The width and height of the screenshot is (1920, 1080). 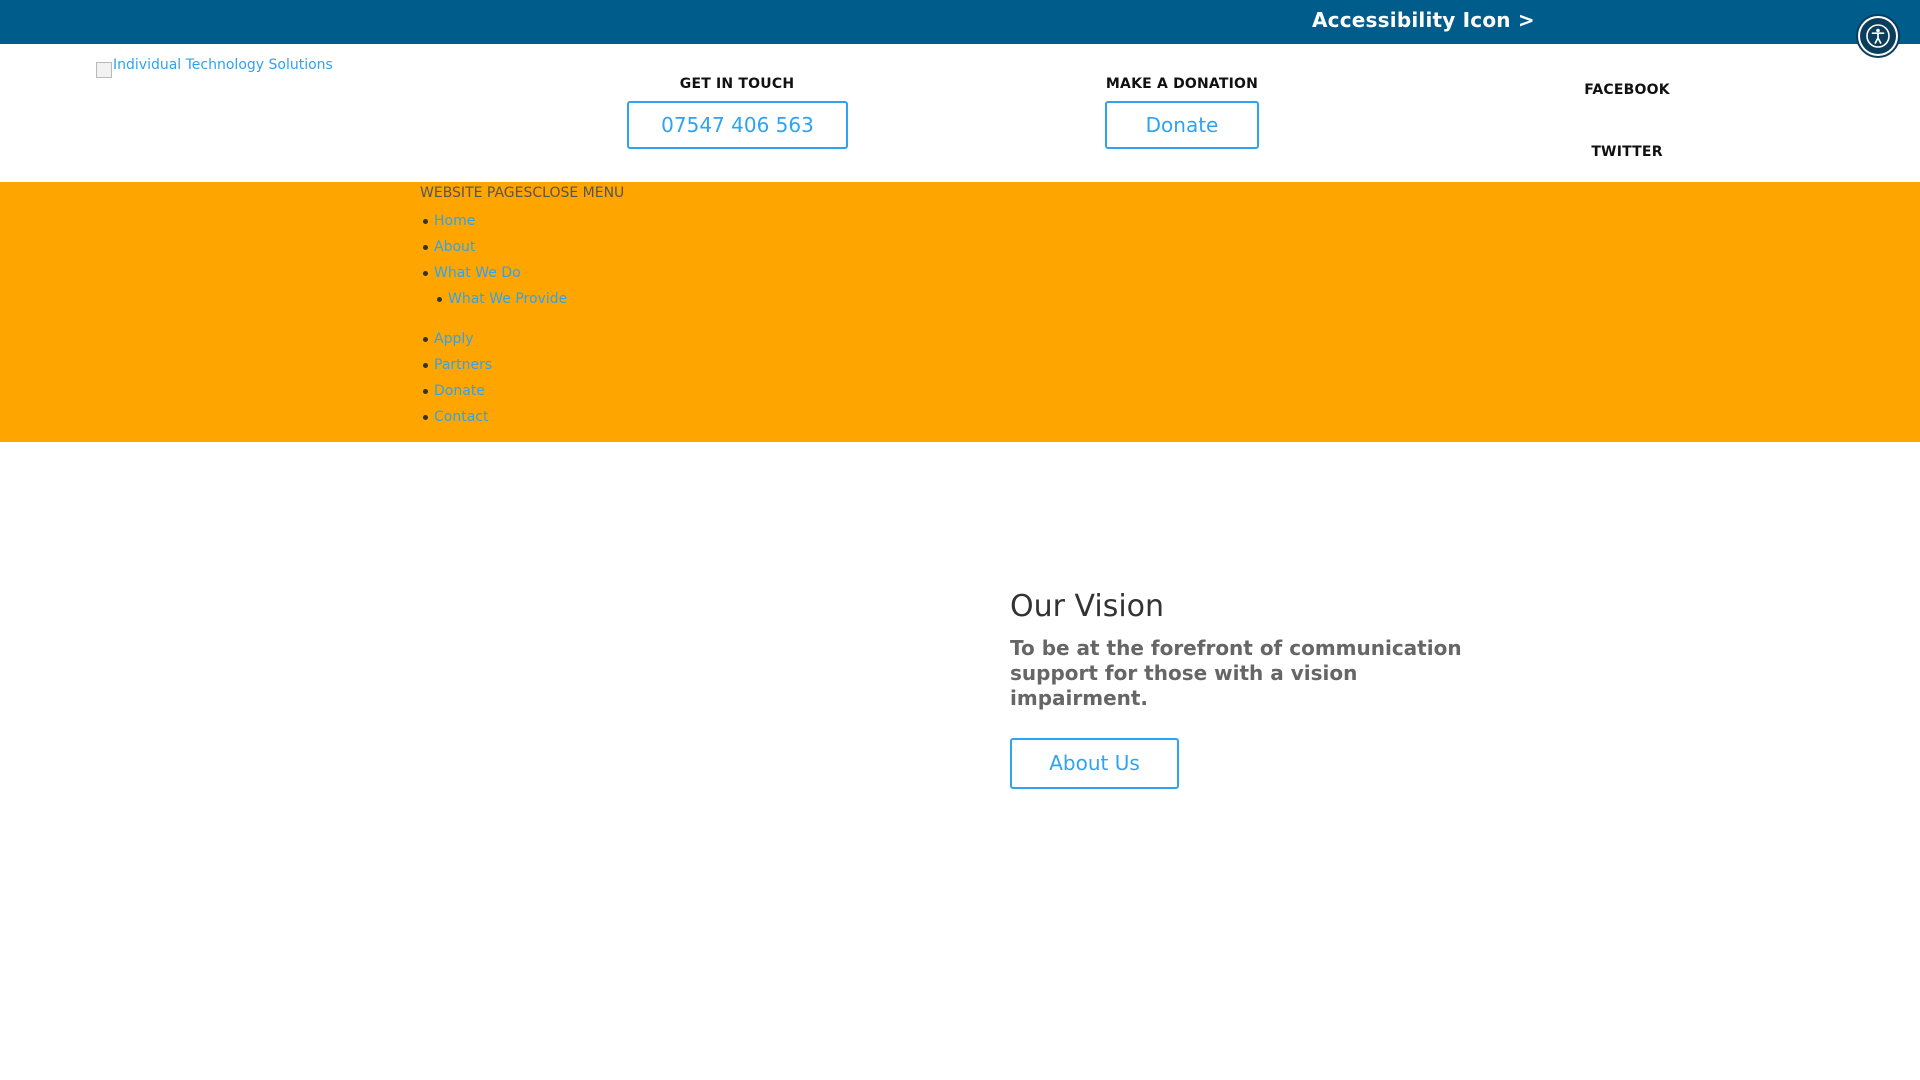 What do you see at coordinates (737, 125) in the screenshot?
I see `phone-button: 07547 406 563` at bounding box center [737, 125].